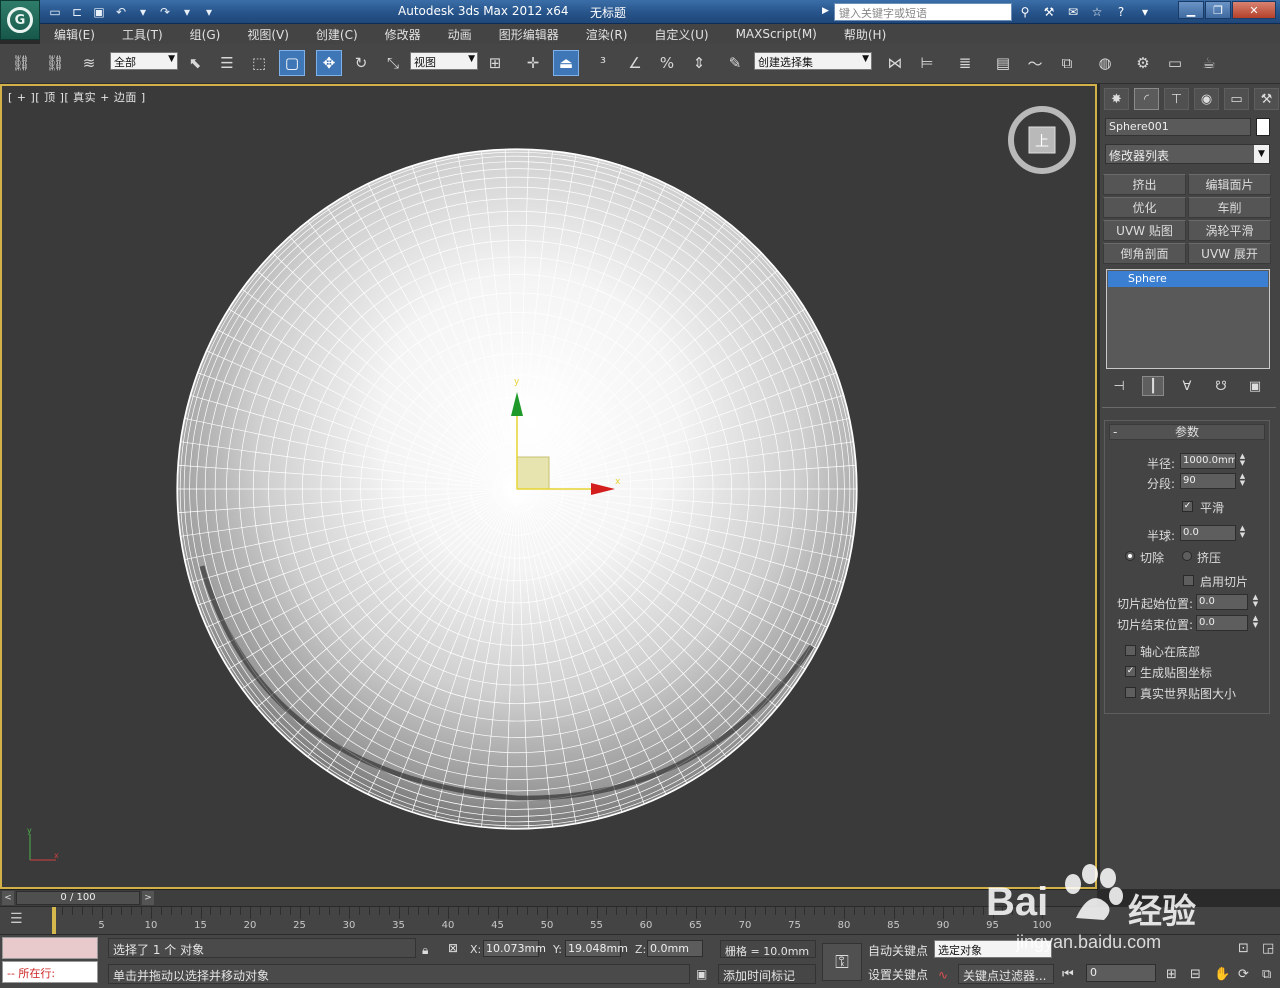  I want to click on modifier-uvw-map-button: UVW 贴图, so click(1144, 230).